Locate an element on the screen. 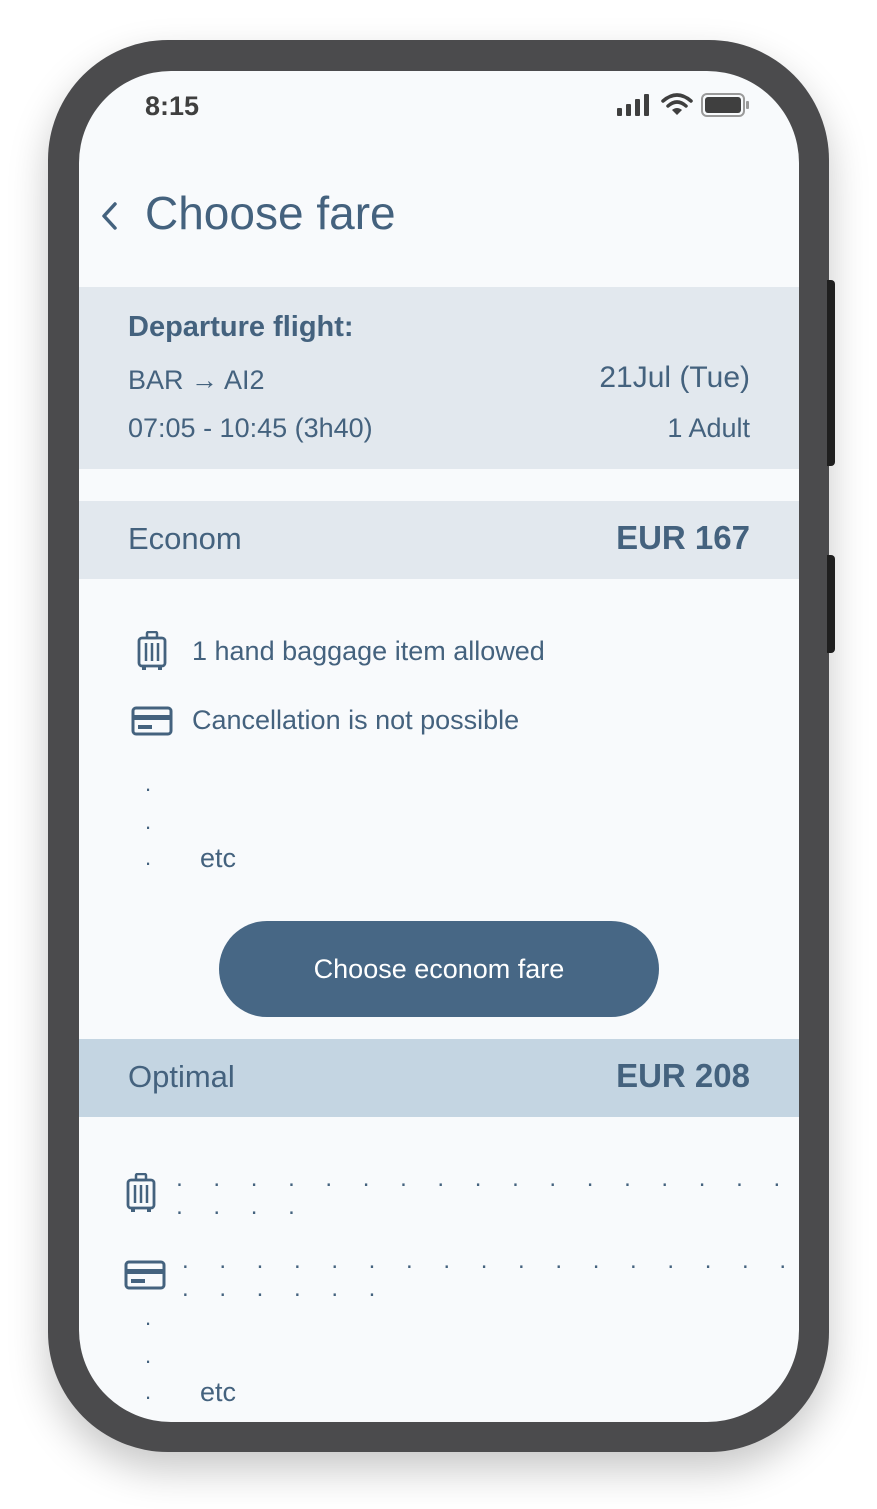 The image size is (877, 1509). fare-feature-baggage: 1 hand baggage item allowed is located at coordinates (336, 651).